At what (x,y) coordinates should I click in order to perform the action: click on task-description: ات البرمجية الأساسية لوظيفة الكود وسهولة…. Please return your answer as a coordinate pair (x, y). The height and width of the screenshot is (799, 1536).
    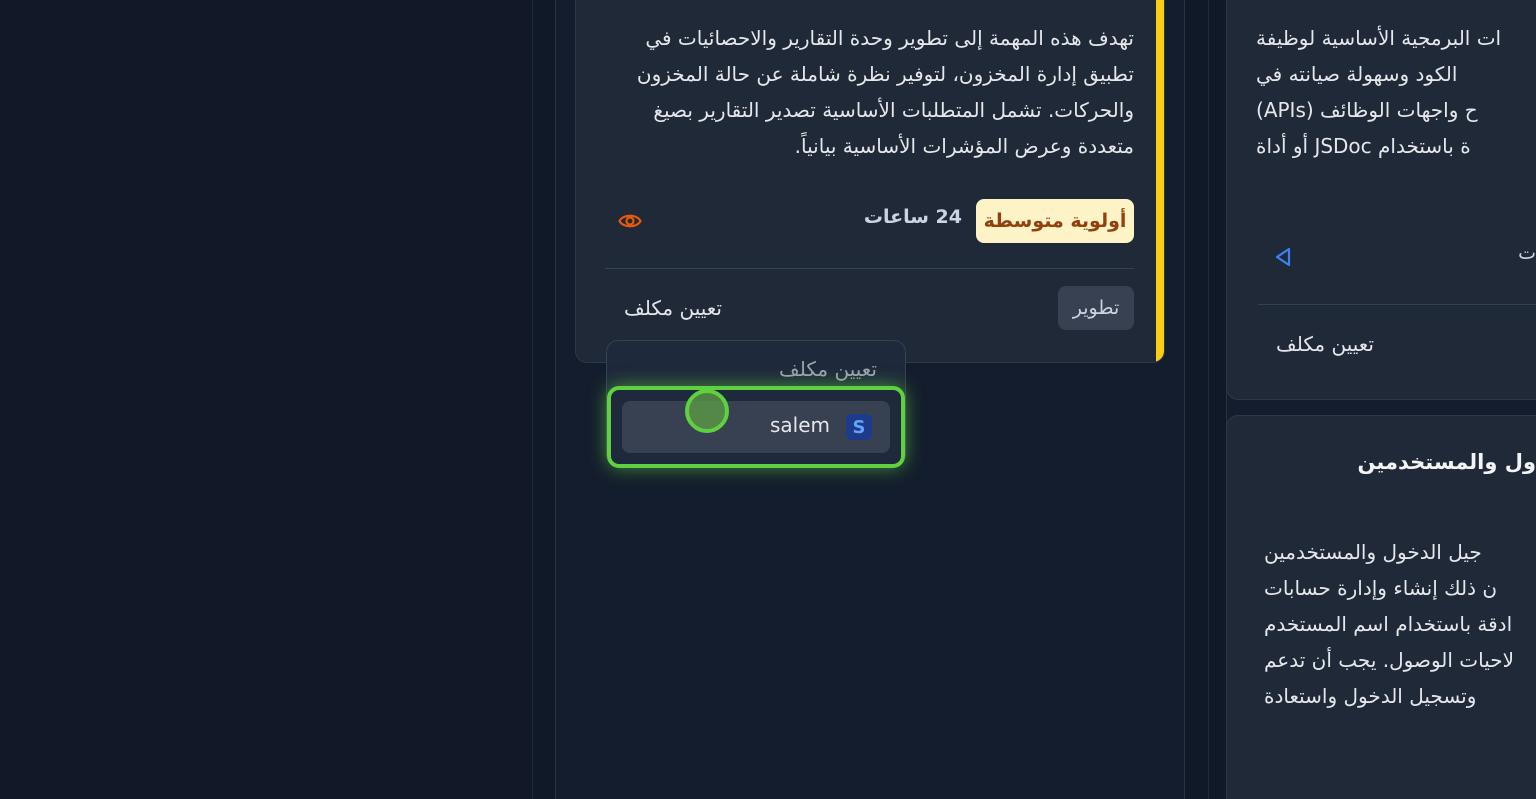
    Looking at the image, I should click on (1396, 92).